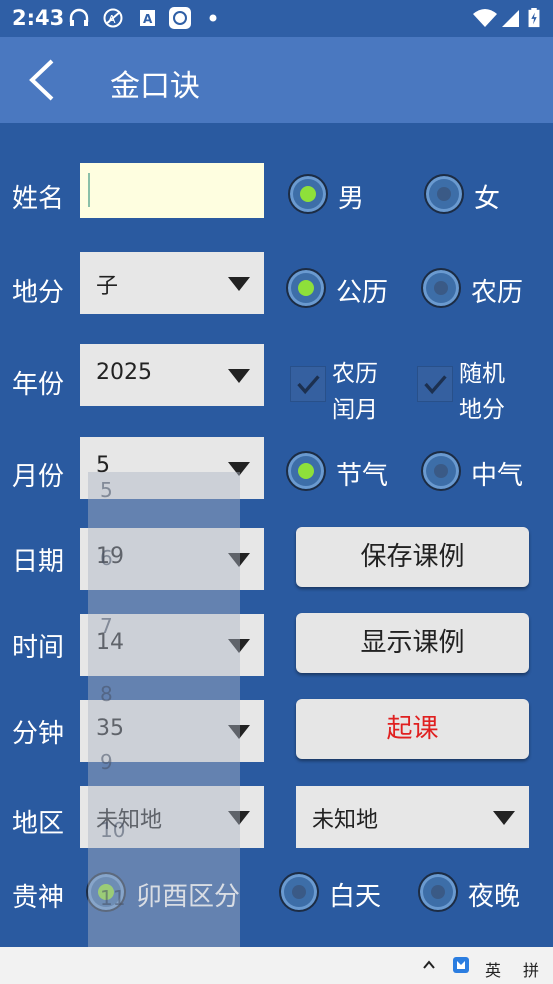  What do you see at coordinates (493, 969) in the screenshot?
I see `ime-lang-toggle: 英` at bounding box center [493, 969].